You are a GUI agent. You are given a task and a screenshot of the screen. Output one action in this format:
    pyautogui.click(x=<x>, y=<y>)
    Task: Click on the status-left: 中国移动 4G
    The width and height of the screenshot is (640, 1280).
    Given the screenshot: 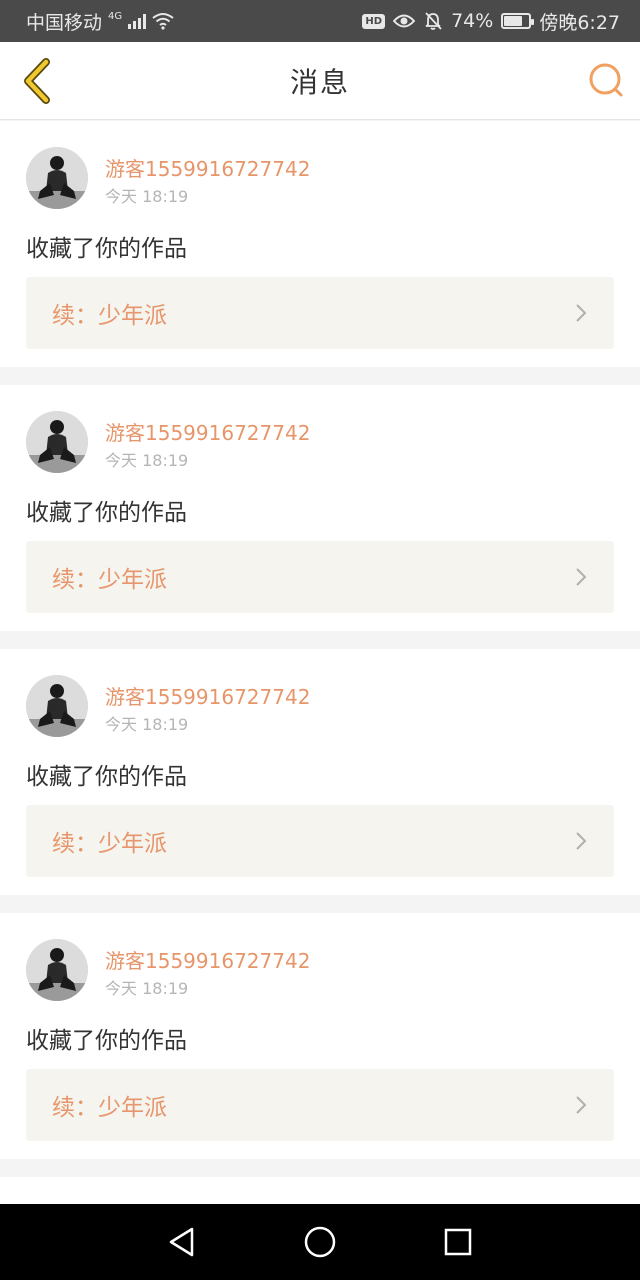 What is the action you would take?
    pyautogui.click(x=194, y=21)
    